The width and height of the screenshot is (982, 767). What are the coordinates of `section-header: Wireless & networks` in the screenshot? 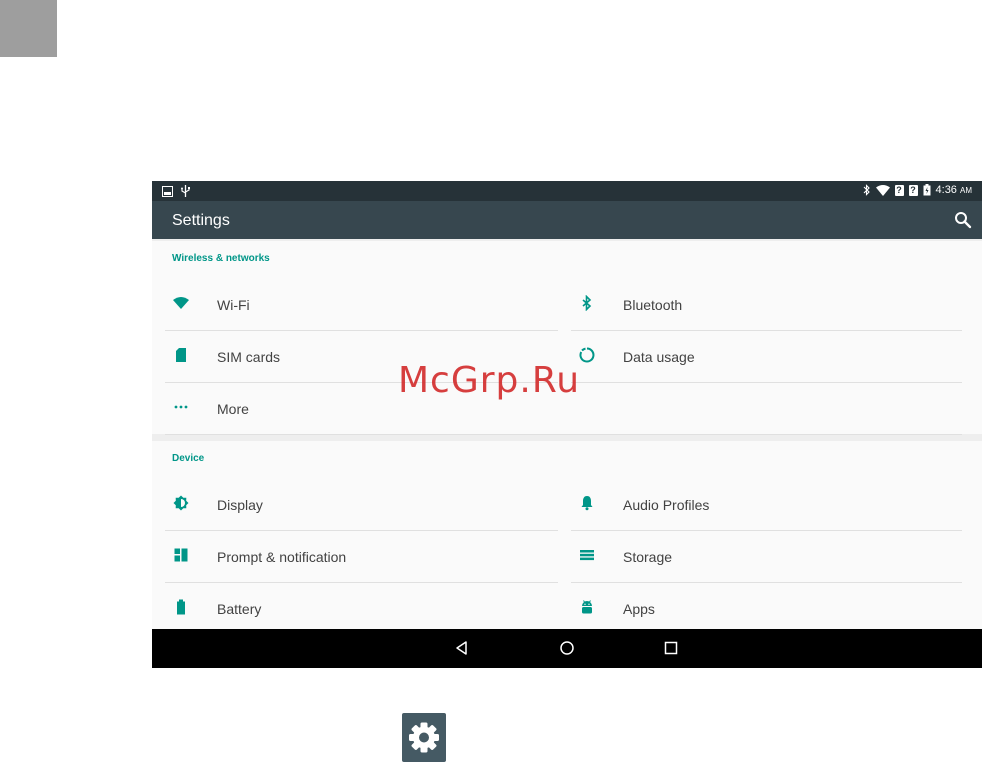 It's located at (221, 258).